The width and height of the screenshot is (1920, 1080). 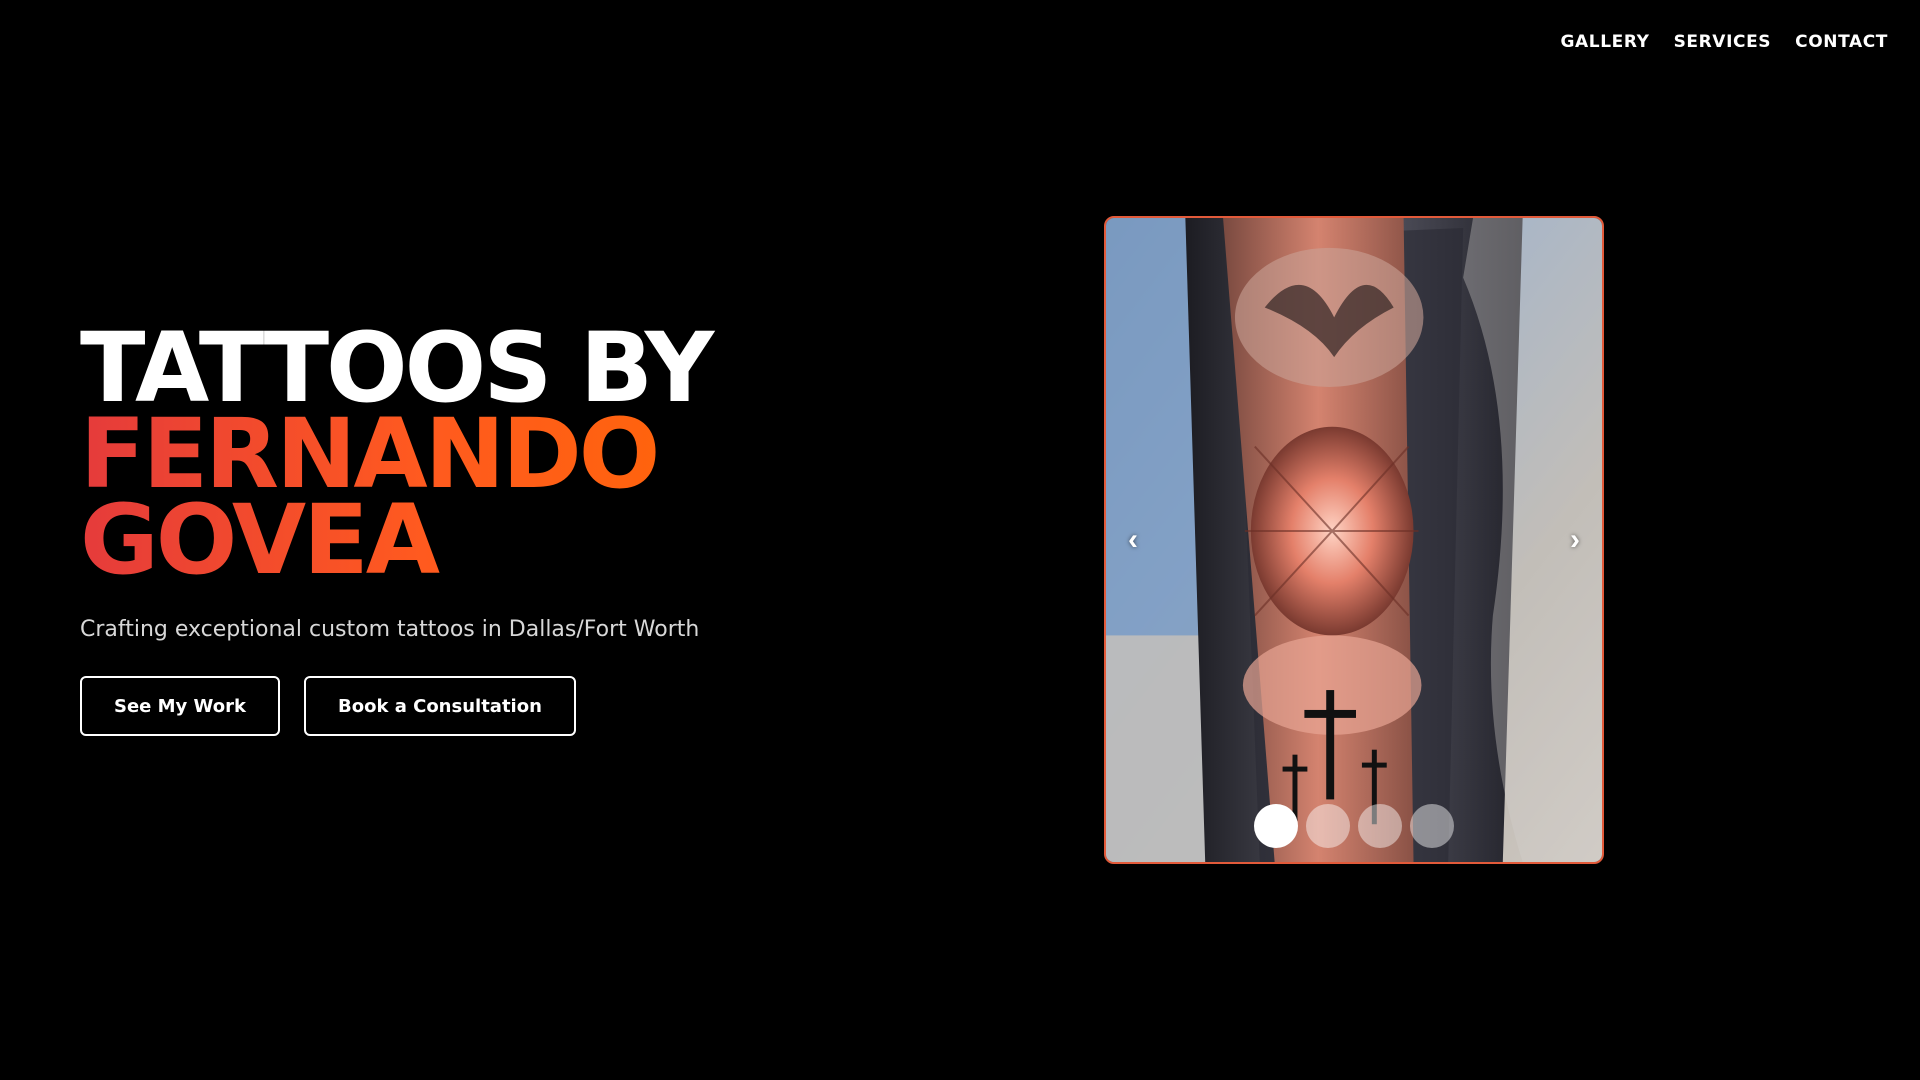 I want to click on nav-services-link: SERVICES, so click(x=1723, y=42).